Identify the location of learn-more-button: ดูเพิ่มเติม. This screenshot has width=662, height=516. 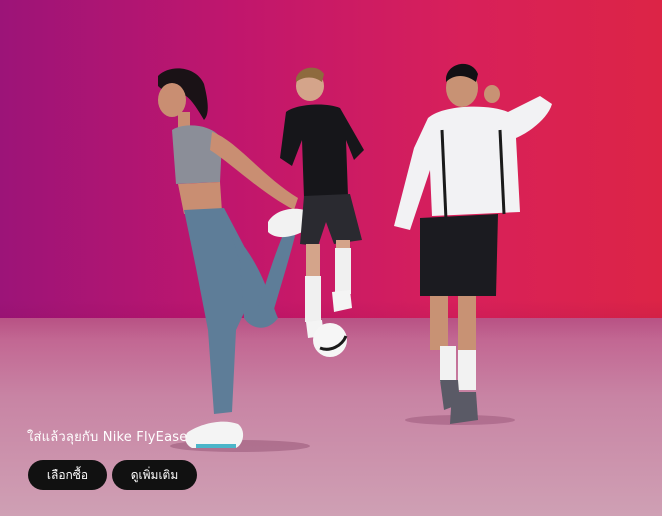
(154, 475).